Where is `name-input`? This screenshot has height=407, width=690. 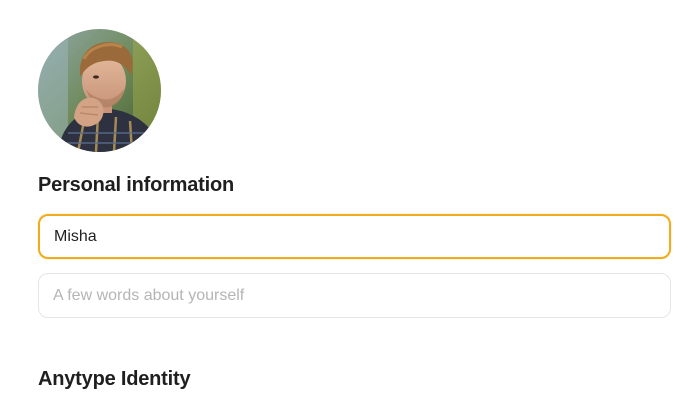 name-input is located at coordinates (354, 236).